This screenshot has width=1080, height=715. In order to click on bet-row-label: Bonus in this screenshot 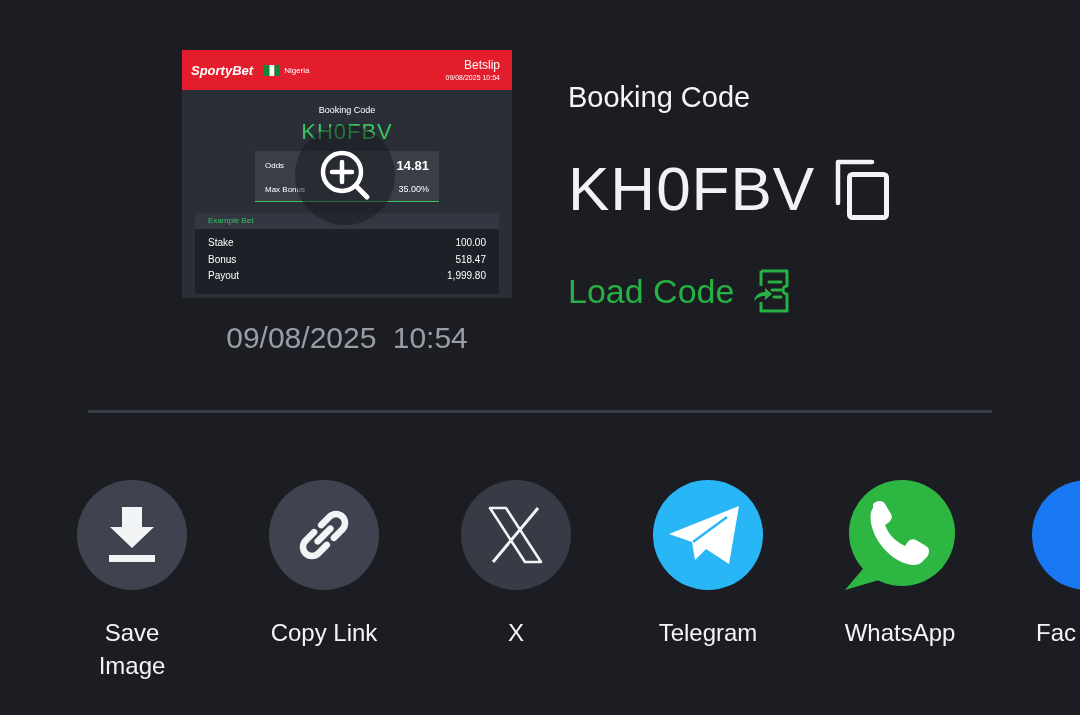, I will do `click(222, 259)`.